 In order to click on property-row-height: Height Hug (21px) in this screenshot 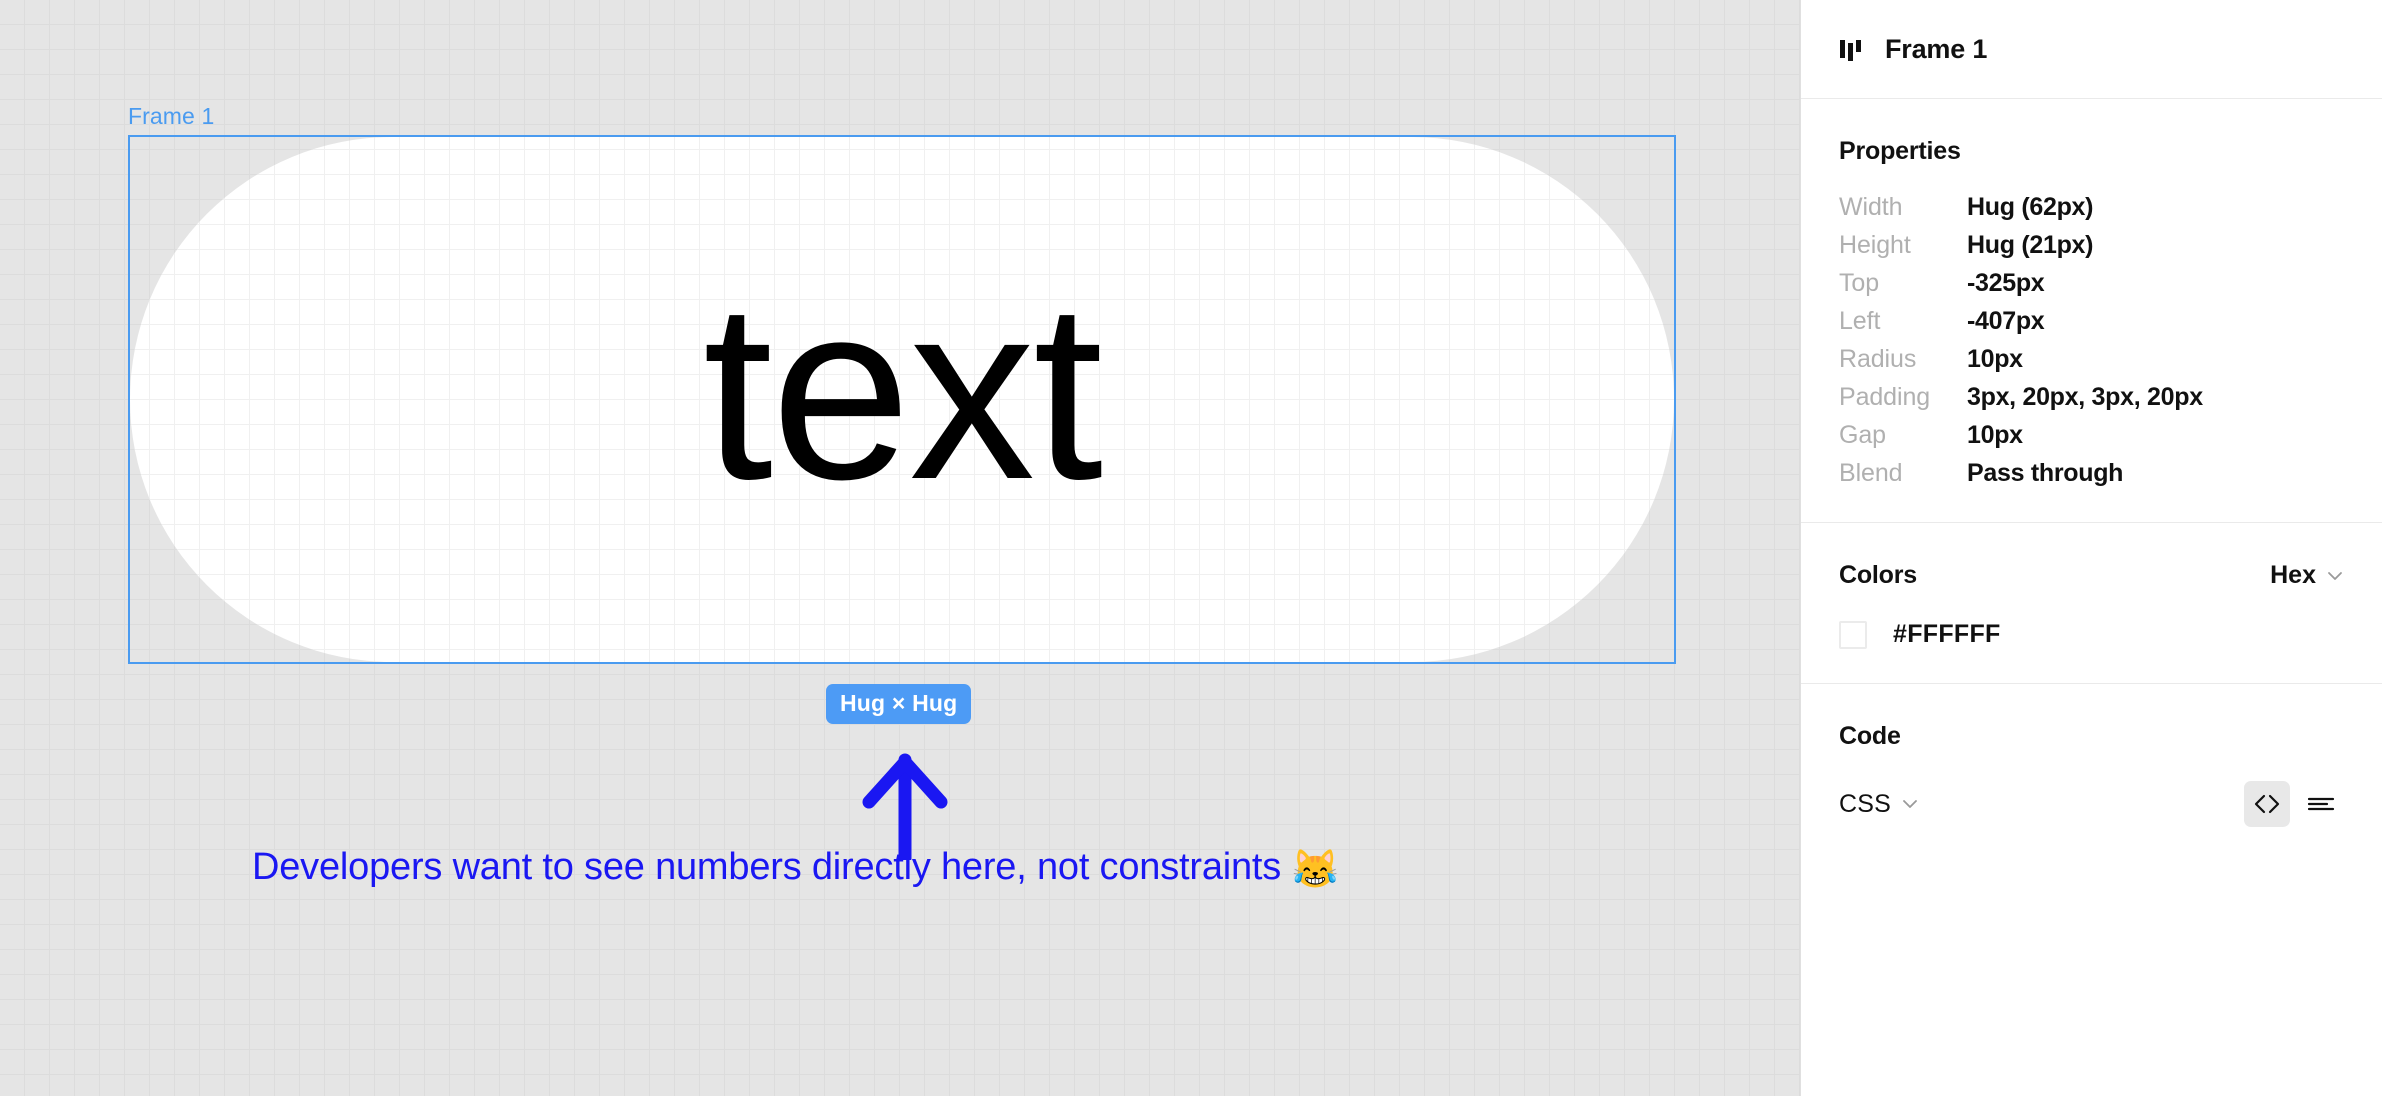, I will do `click(2091, 245)`.